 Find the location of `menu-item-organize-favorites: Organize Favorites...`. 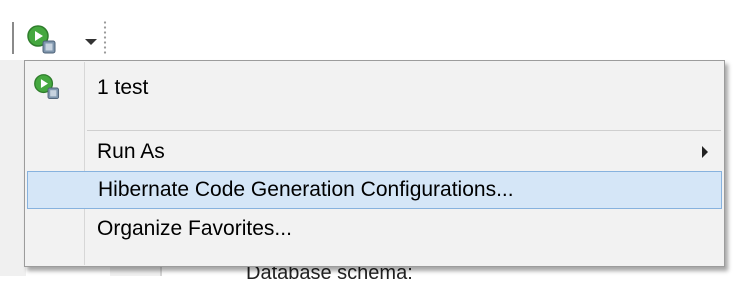

menu-item-organize-favorites: Organize Favorites... is located at coordinates (374, 229).